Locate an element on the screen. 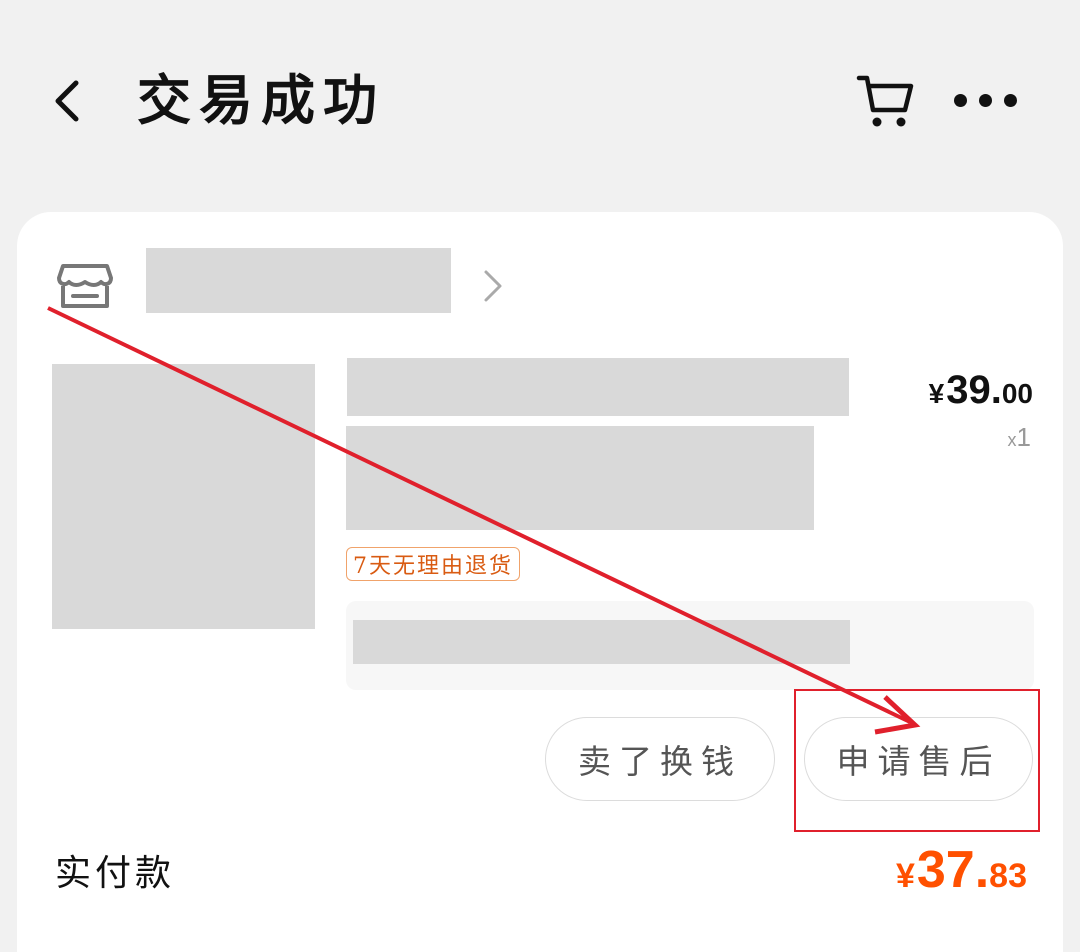 The height and width of the screenshot is (952, 1080). product-image-redacted is located at coordinates (183, 496).